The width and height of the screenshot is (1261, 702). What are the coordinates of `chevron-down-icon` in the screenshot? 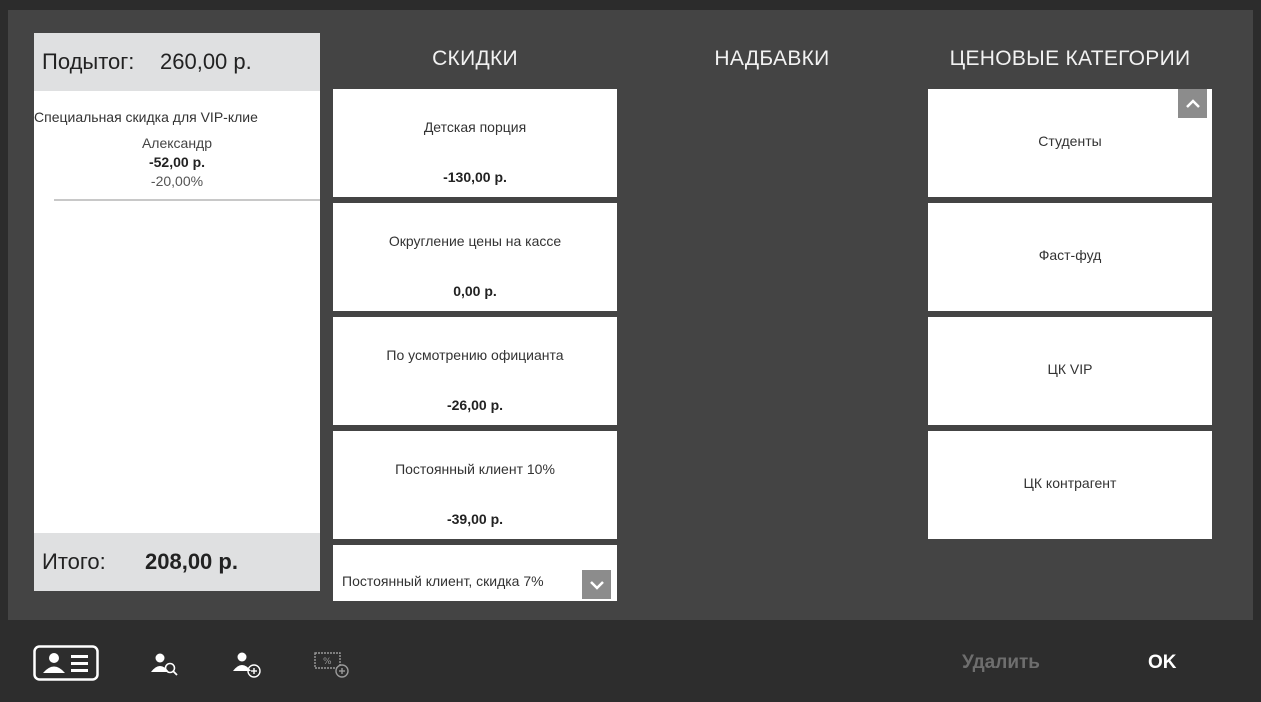 It's located at (596, 585).